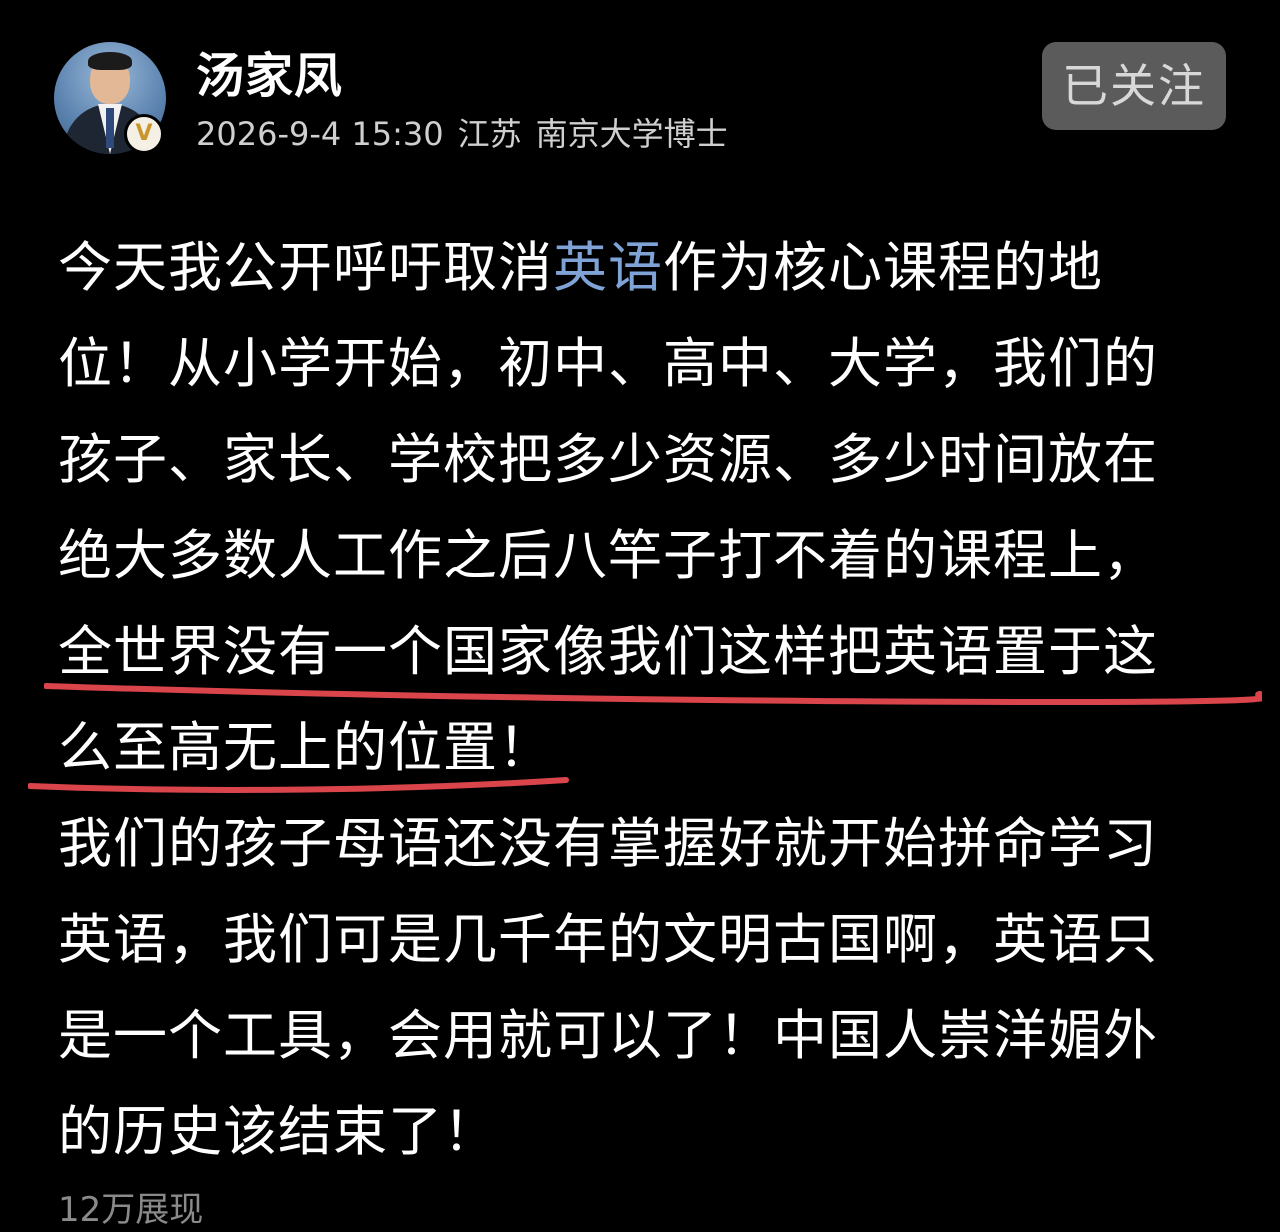 The height and width of the screenshot is (1232, 1280). I want to click on topic-link-english: 英语, so click(608, 267).